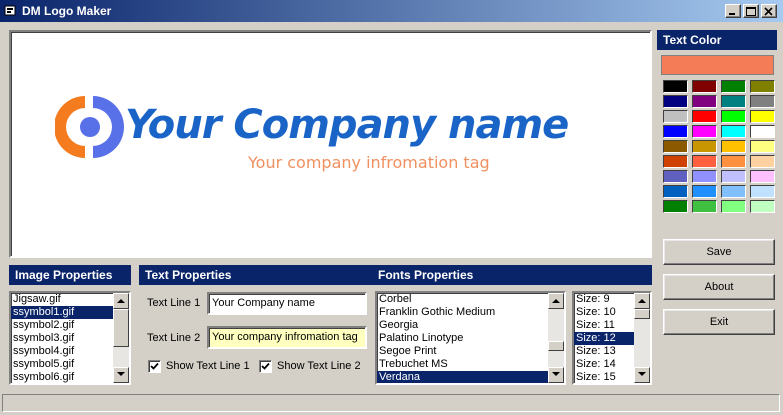 Image resolution: width=783 pixels, height=415 pixels. What do you see at coordinates (188, 275) in the screenshot?
I see `text-properties-header: Text Properties` at bounding box center [188, 275].